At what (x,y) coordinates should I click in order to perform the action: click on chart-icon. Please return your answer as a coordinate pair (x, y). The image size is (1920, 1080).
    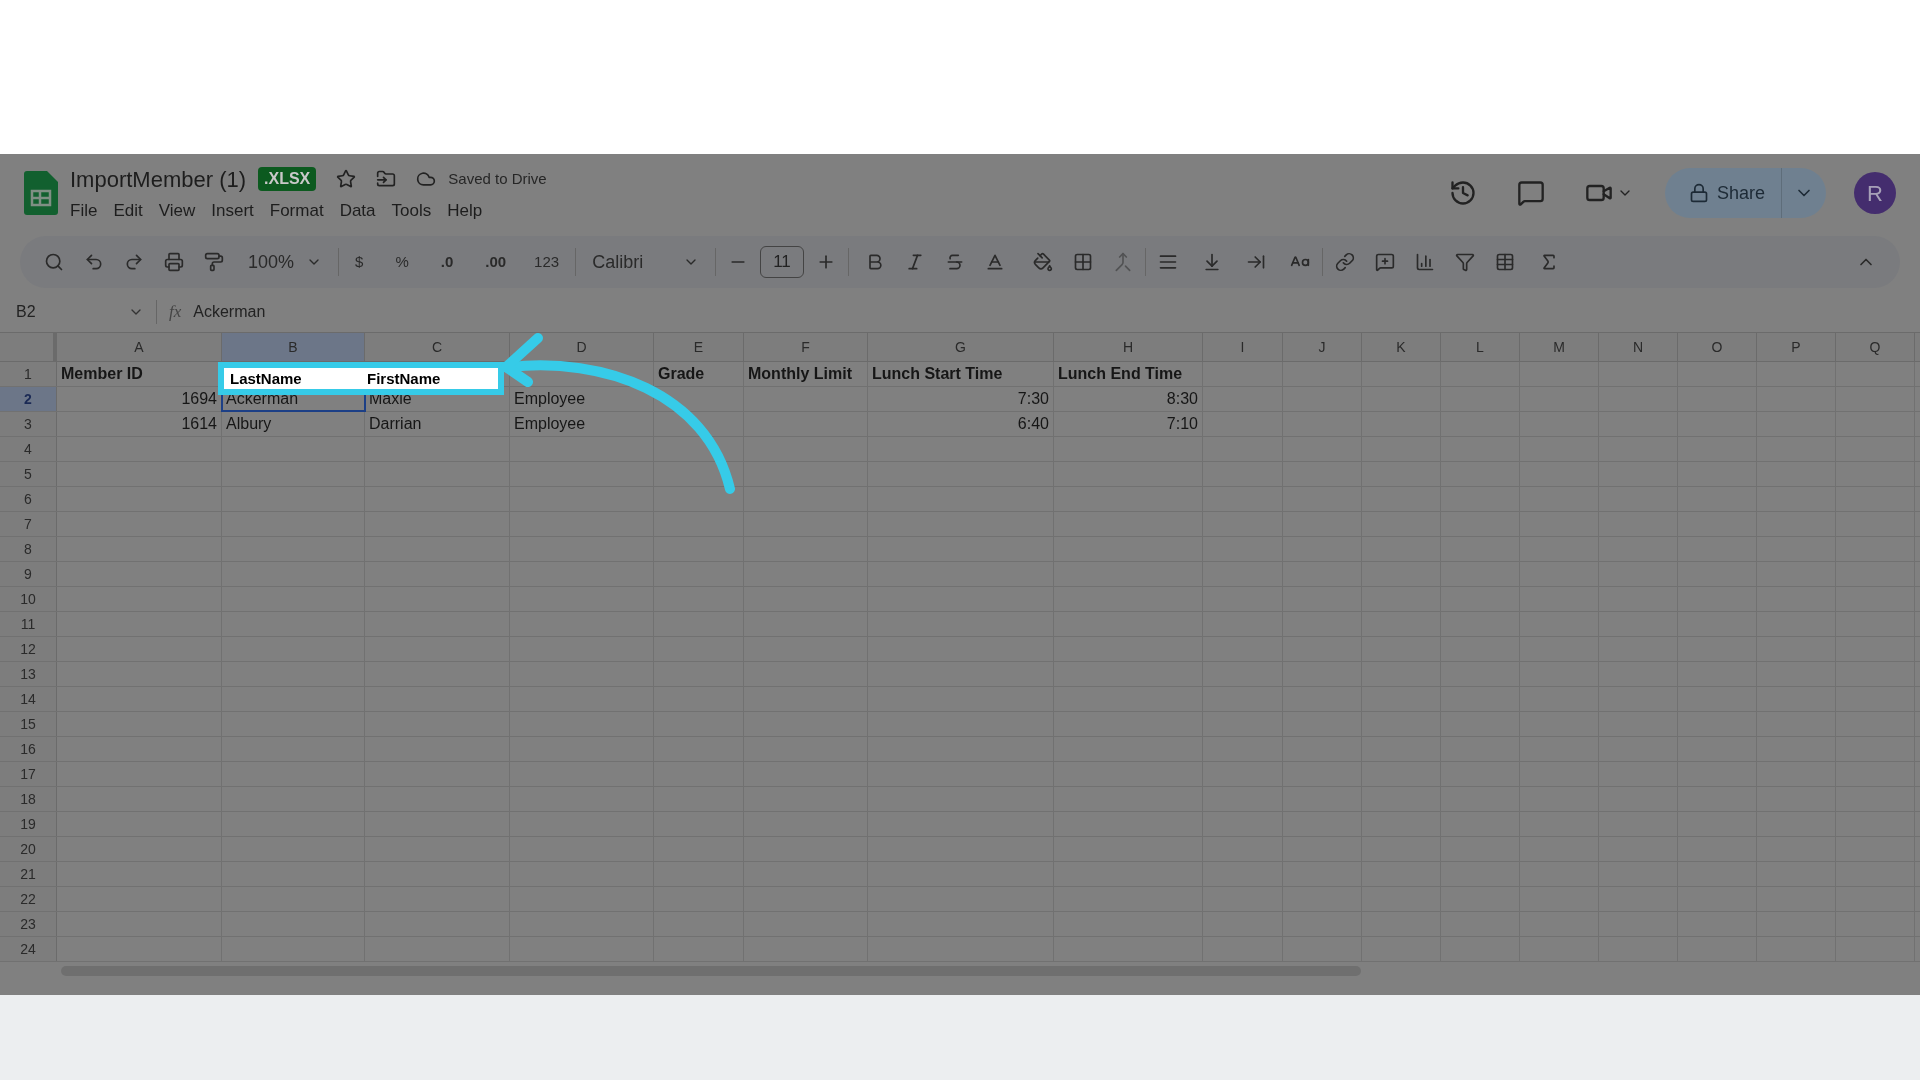
    Looking at the image, I should click on (1424, 262).